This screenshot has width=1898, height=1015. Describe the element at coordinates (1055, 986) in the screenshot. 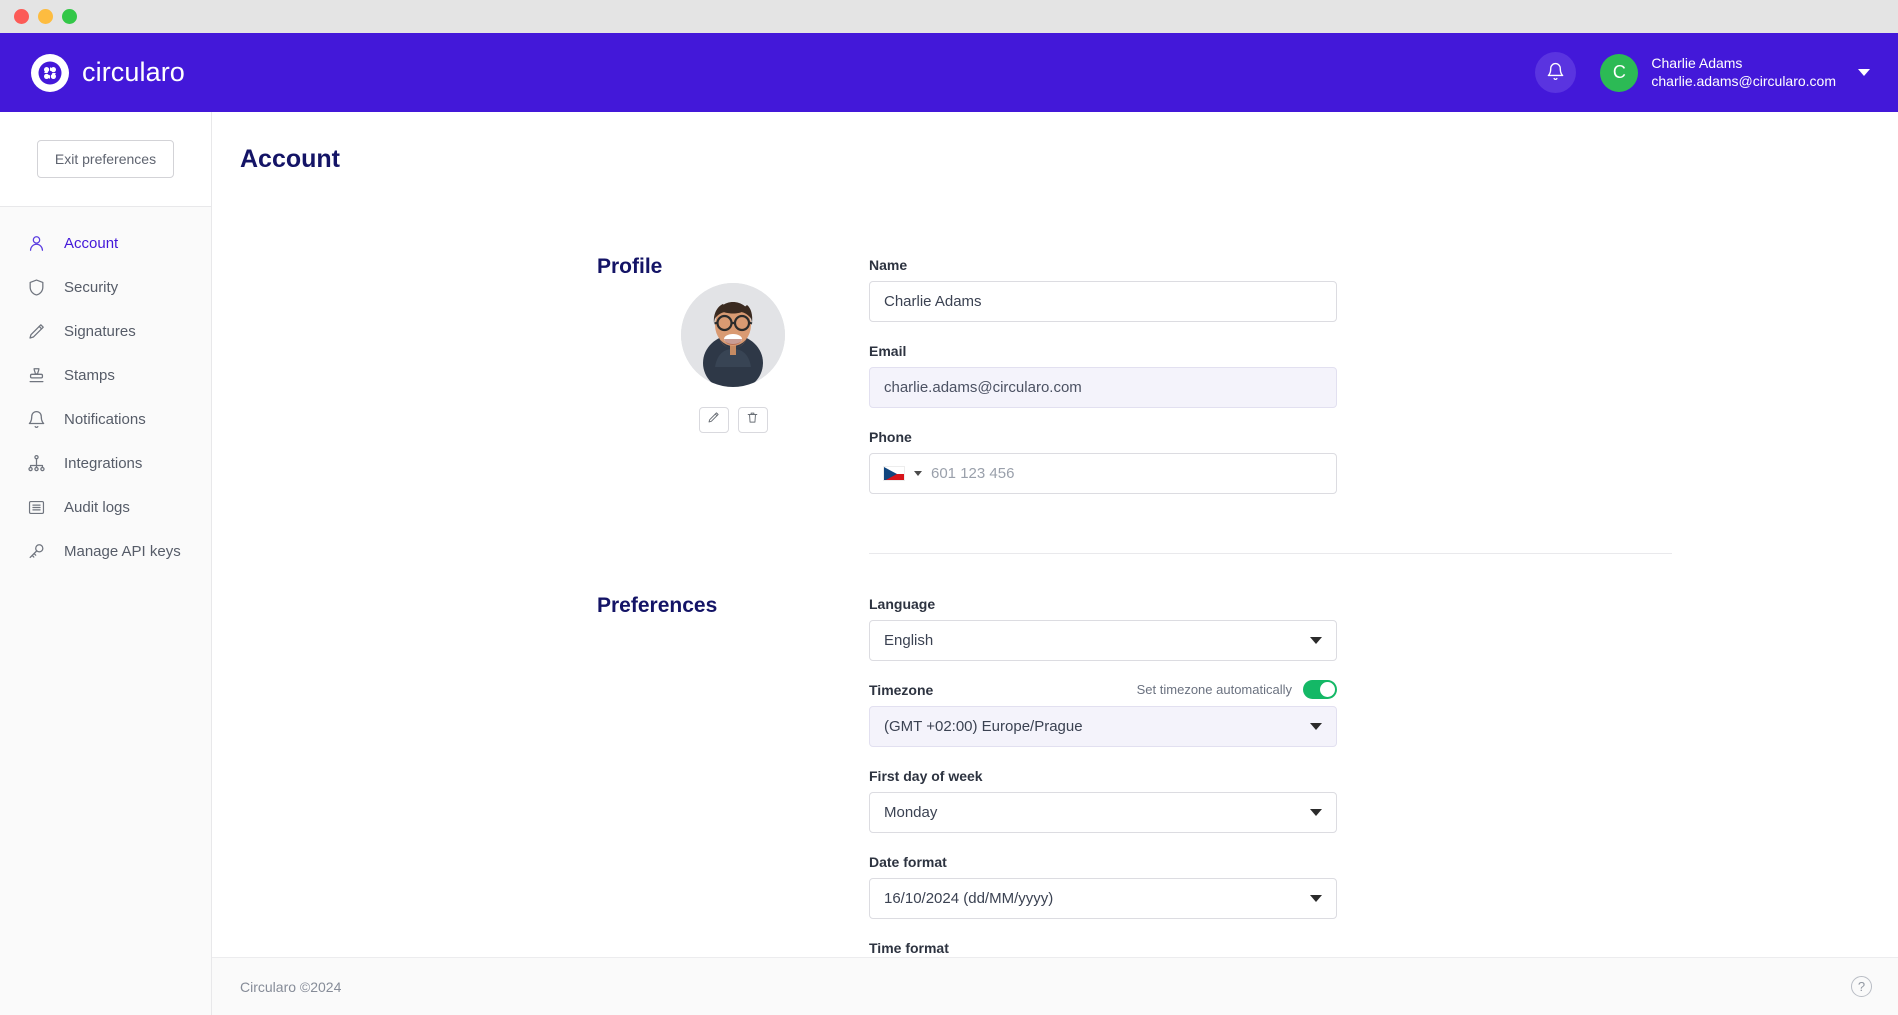

I see `footer: Circularo ©2024 ?` at that location.